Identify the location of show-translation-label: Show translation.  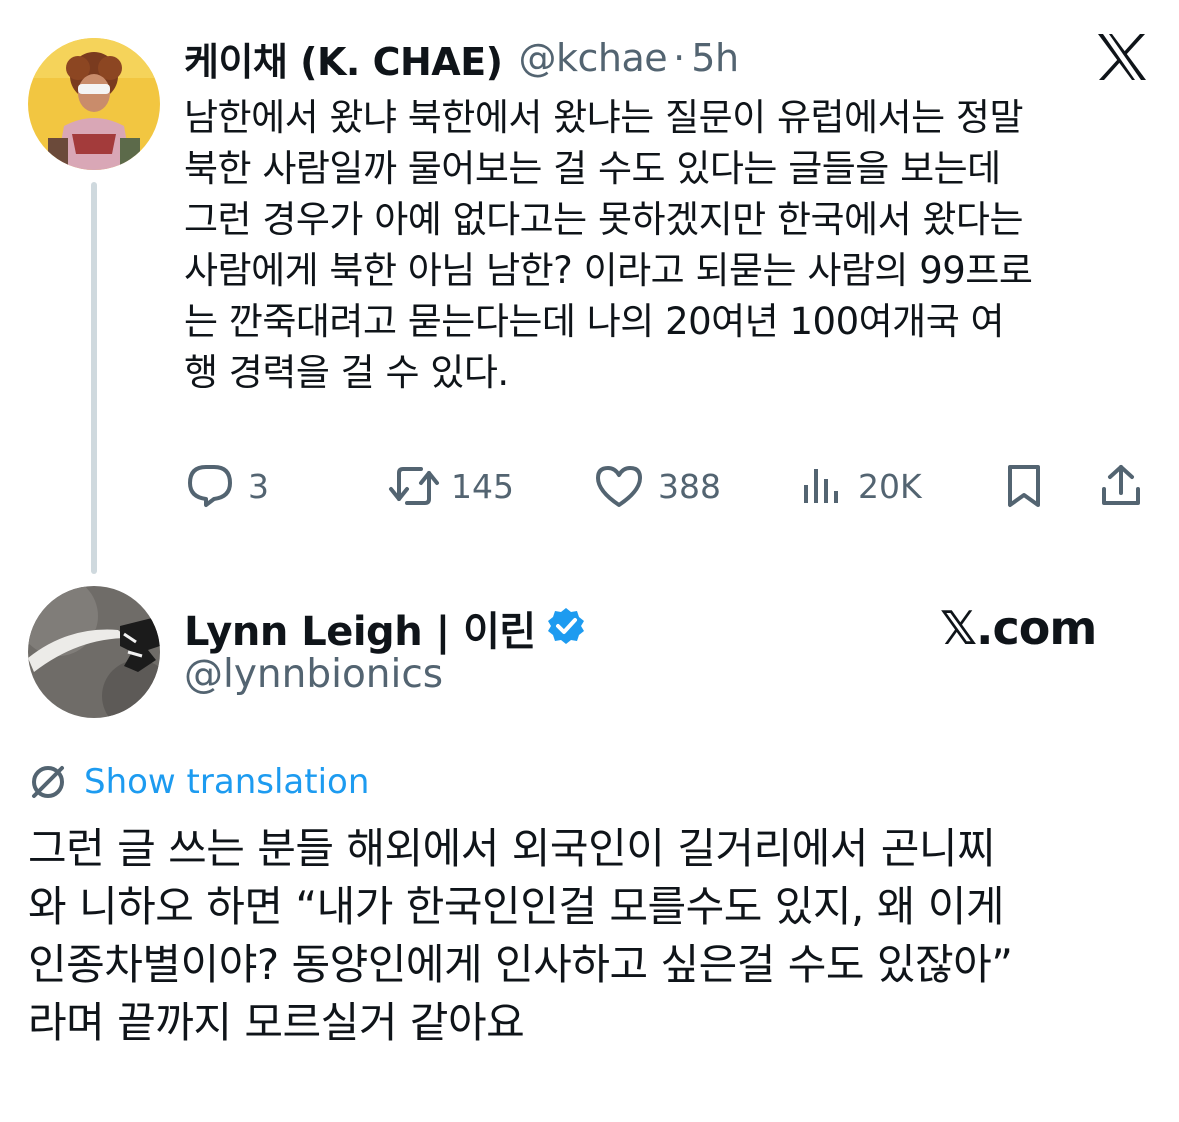
(227, 782).